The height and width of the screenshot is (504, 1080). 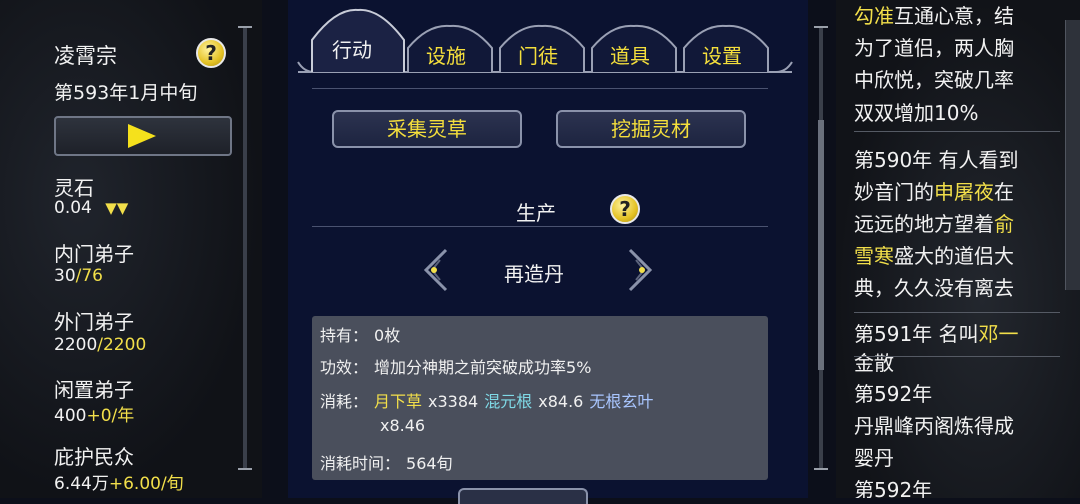 What do you see at coordinates (435, 270) in the screenshot?
I see `prev-item-arrow-icon` at bounding box center [435, 270].